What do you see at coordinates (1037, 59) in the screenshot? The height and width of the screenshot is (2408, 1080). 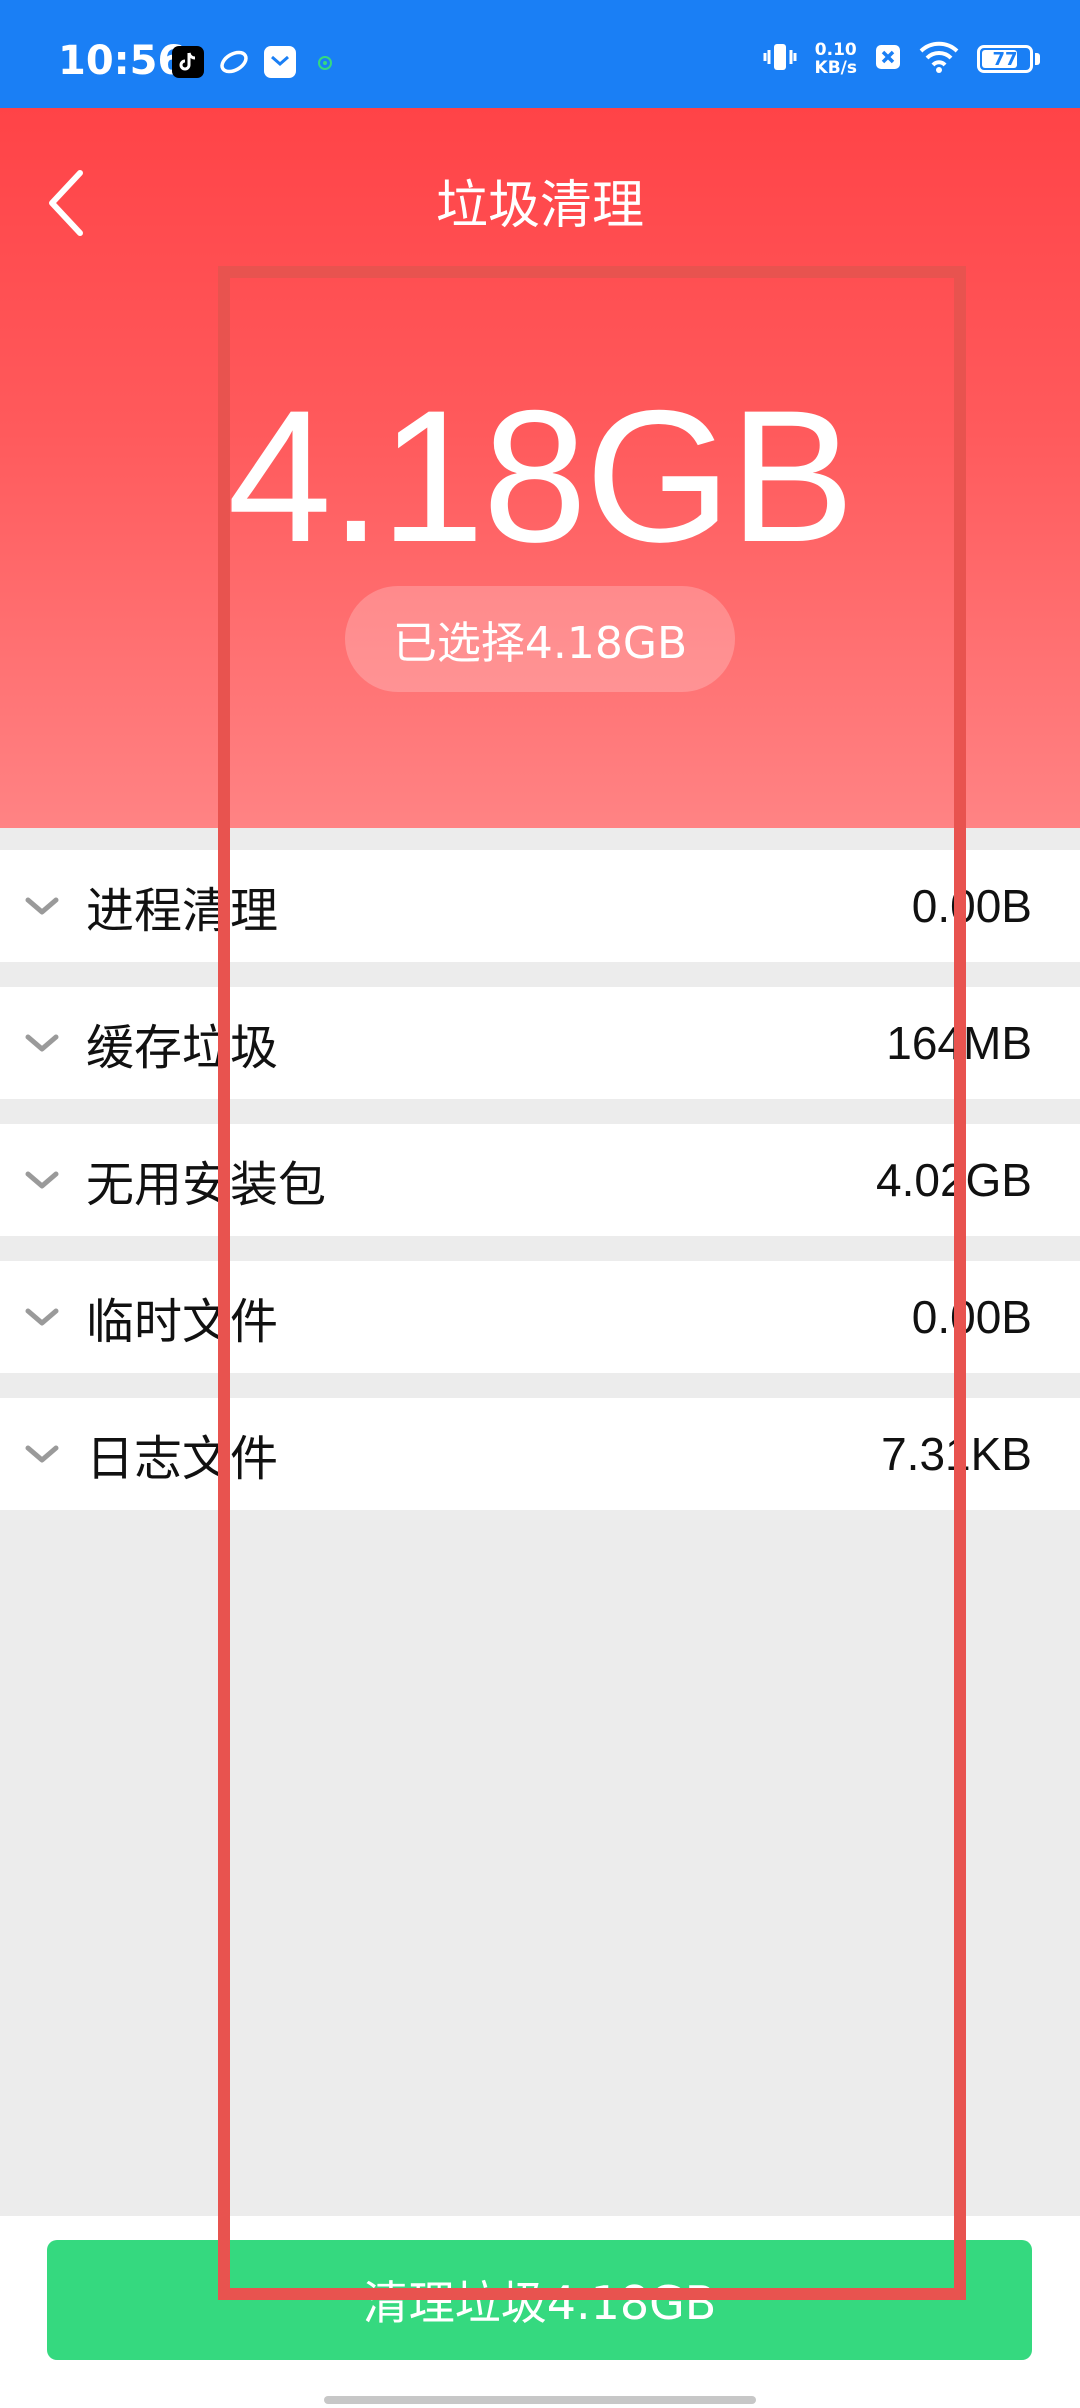 I see `battery-cap` at bounding box center [1037, 59].